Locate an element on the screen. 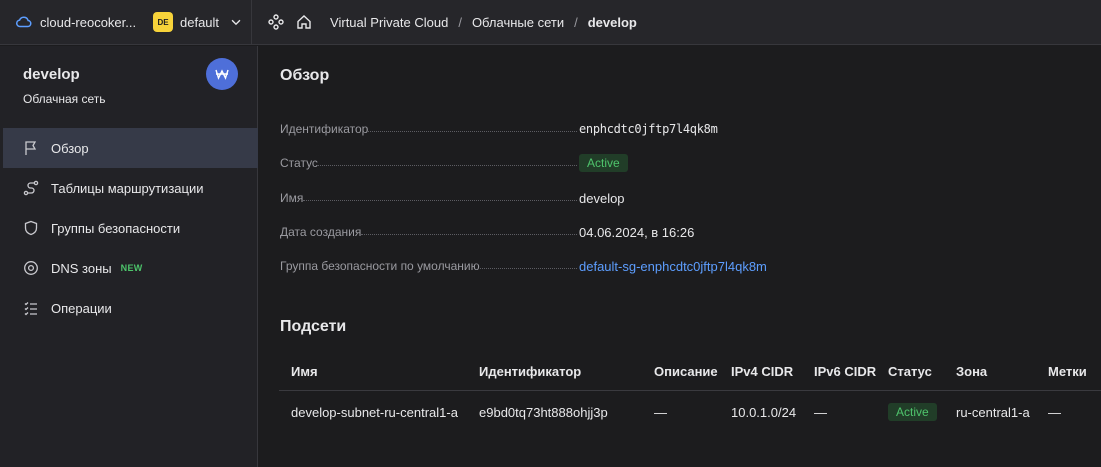 This screenshot has height=467, width=1101. sidebar-header: develop Облачная сеть is located at coordinates (128, 87).